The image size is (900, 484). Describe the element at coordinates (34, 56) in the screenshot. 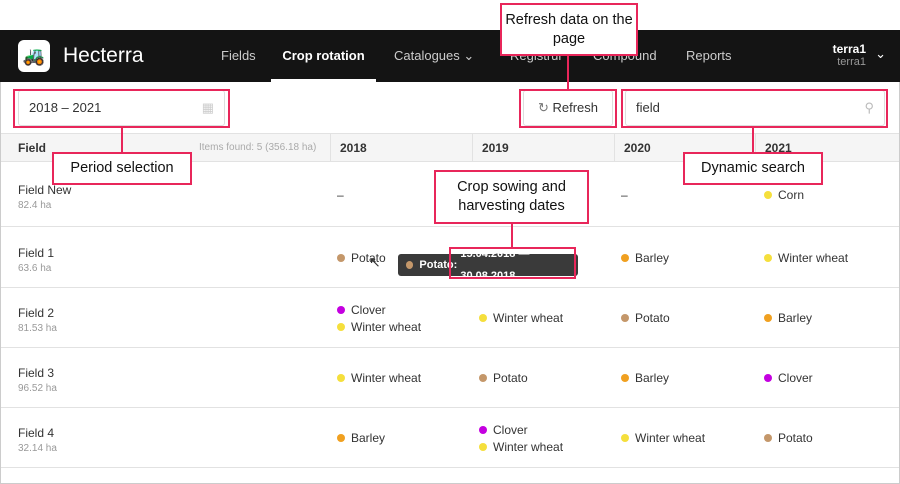

I see `tractor-logo-icon: 🚜` at that location.